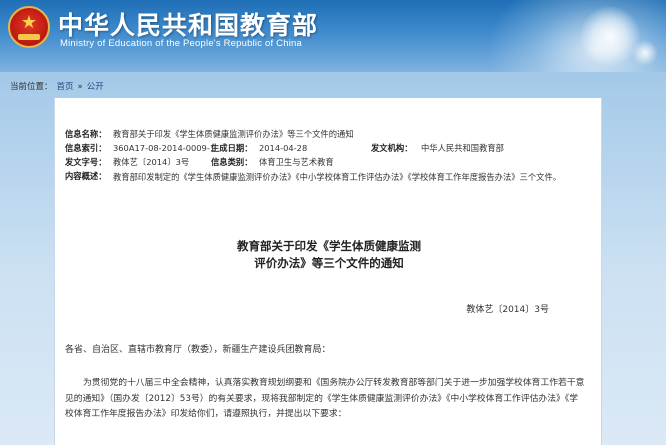  What do you see at coordinates (198, 350) in the screenshot?
I see `document-addressee: 各省、自治区、直辖市教育厅（教委），新疆生产建设兵团教育局：` at bounding box center [198, 350].